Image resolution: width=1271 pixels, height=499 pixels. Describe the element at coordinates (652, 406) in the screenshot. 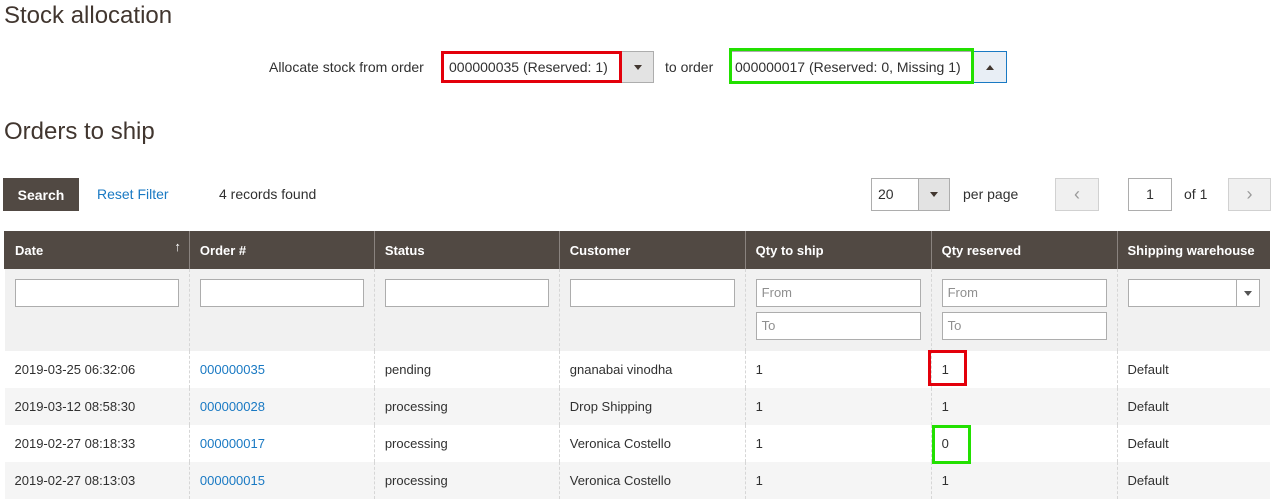

I see `customer-cell: Drop Shipping` at that location.